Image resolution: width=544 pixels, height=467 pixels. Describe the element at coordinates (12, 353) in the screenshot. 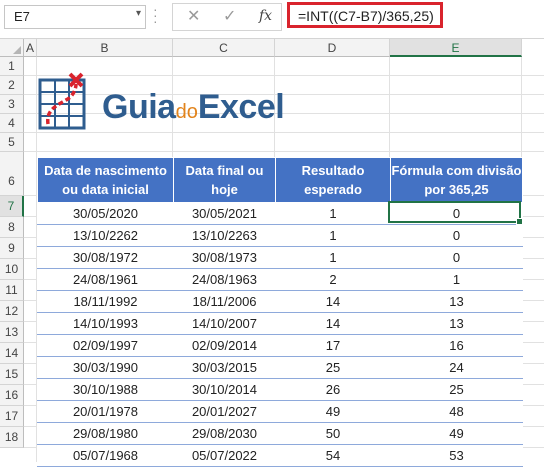

I see `row-header-14: 14` at that location.